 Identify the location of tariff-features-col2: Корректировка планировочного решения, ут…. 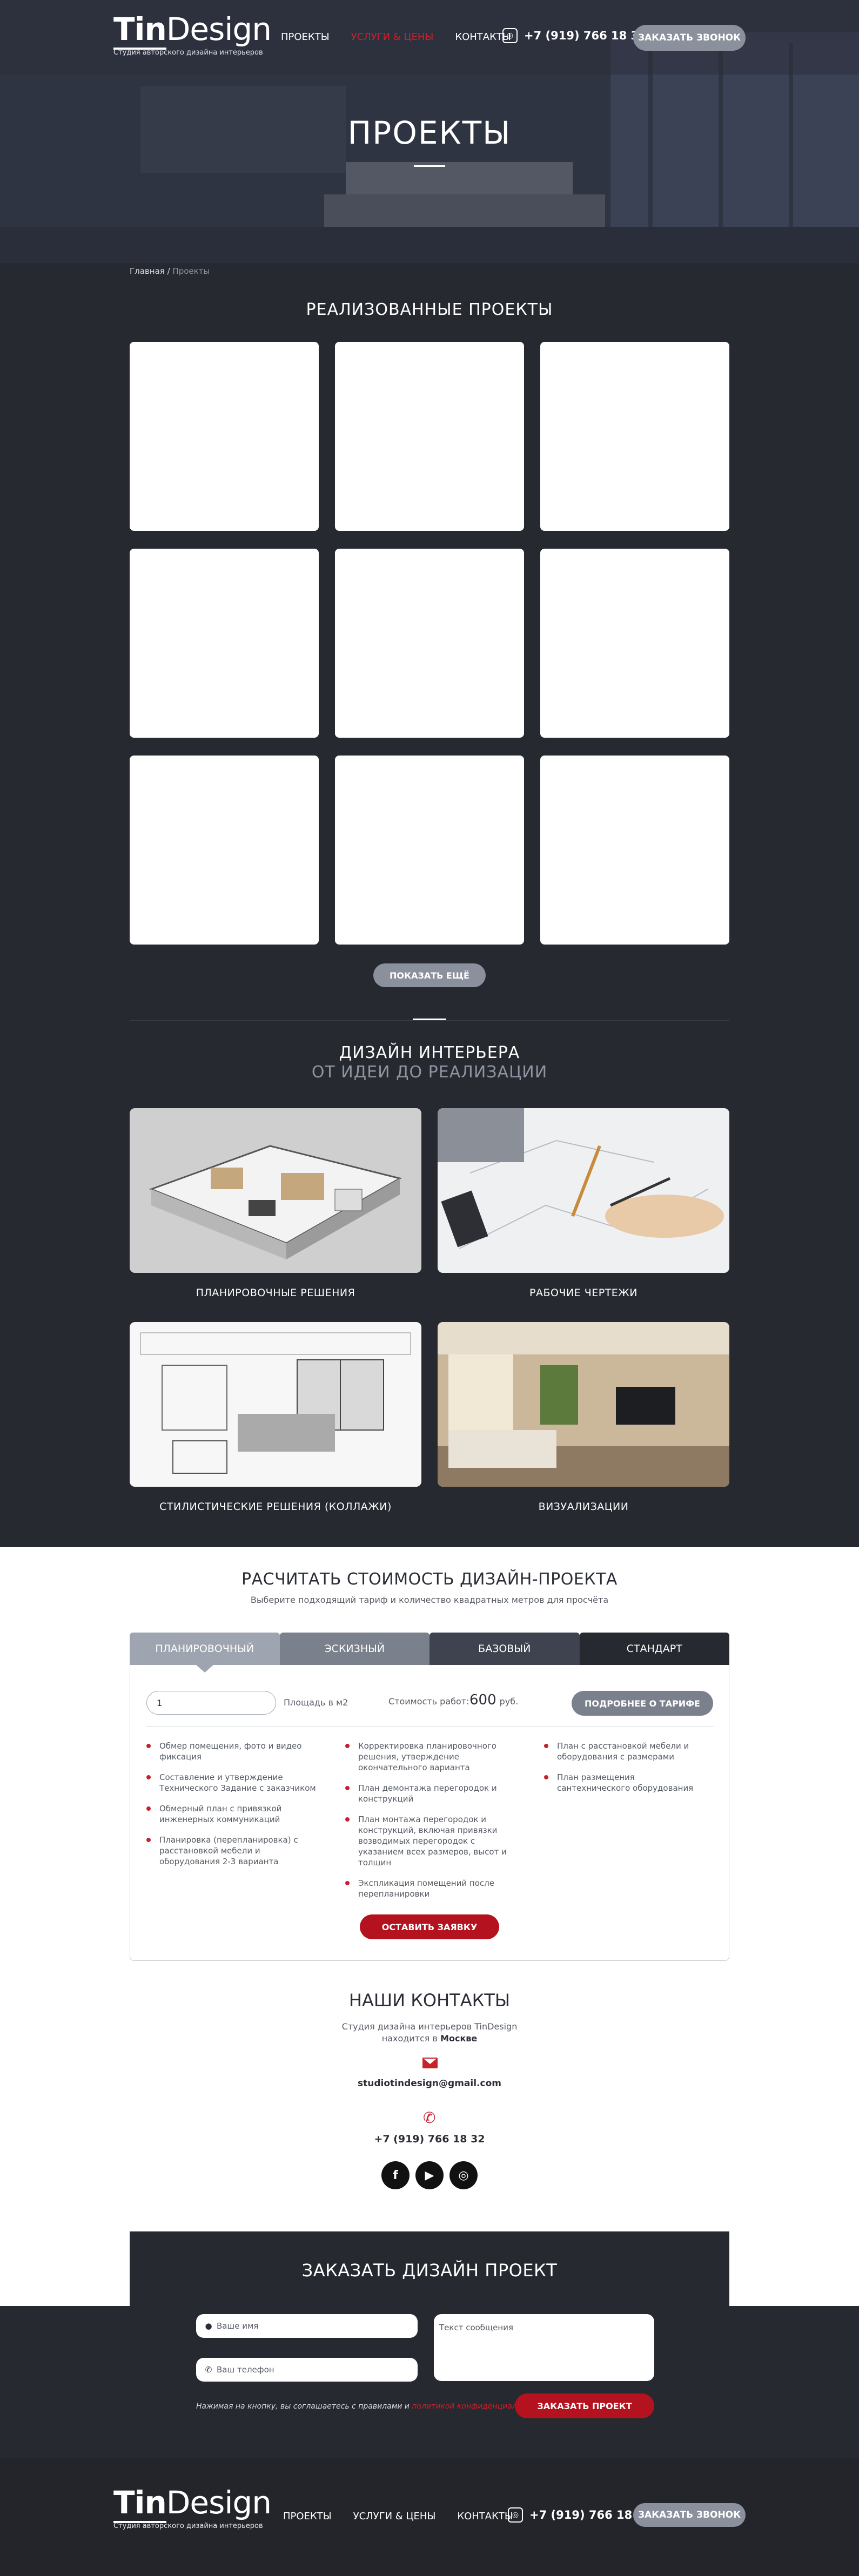
(431, 1825).